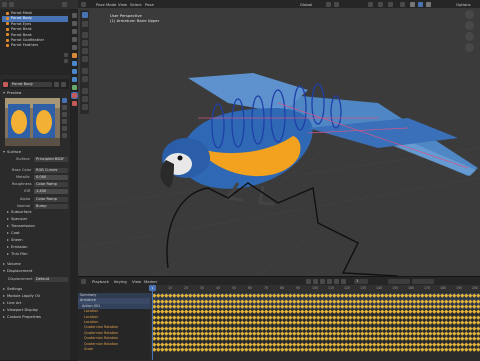 The width and height of the screenshot is (480, 361). I want to click on tool-tab-icon, so click(74, 15).